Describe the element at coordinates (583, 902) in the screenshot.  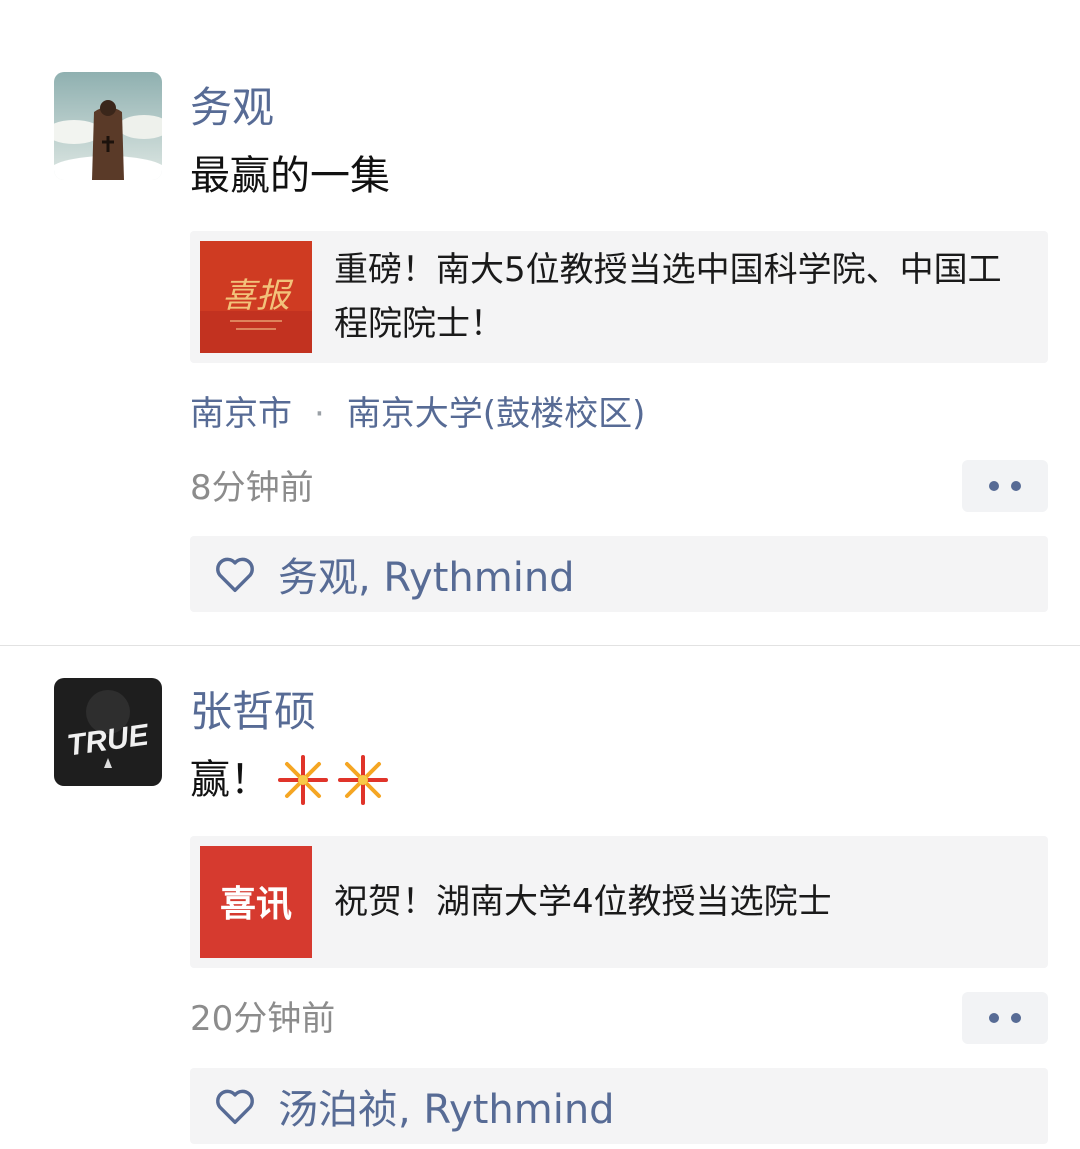
I see `link-title: 祝贺！湖南大学4位教授当选院士` at that location.